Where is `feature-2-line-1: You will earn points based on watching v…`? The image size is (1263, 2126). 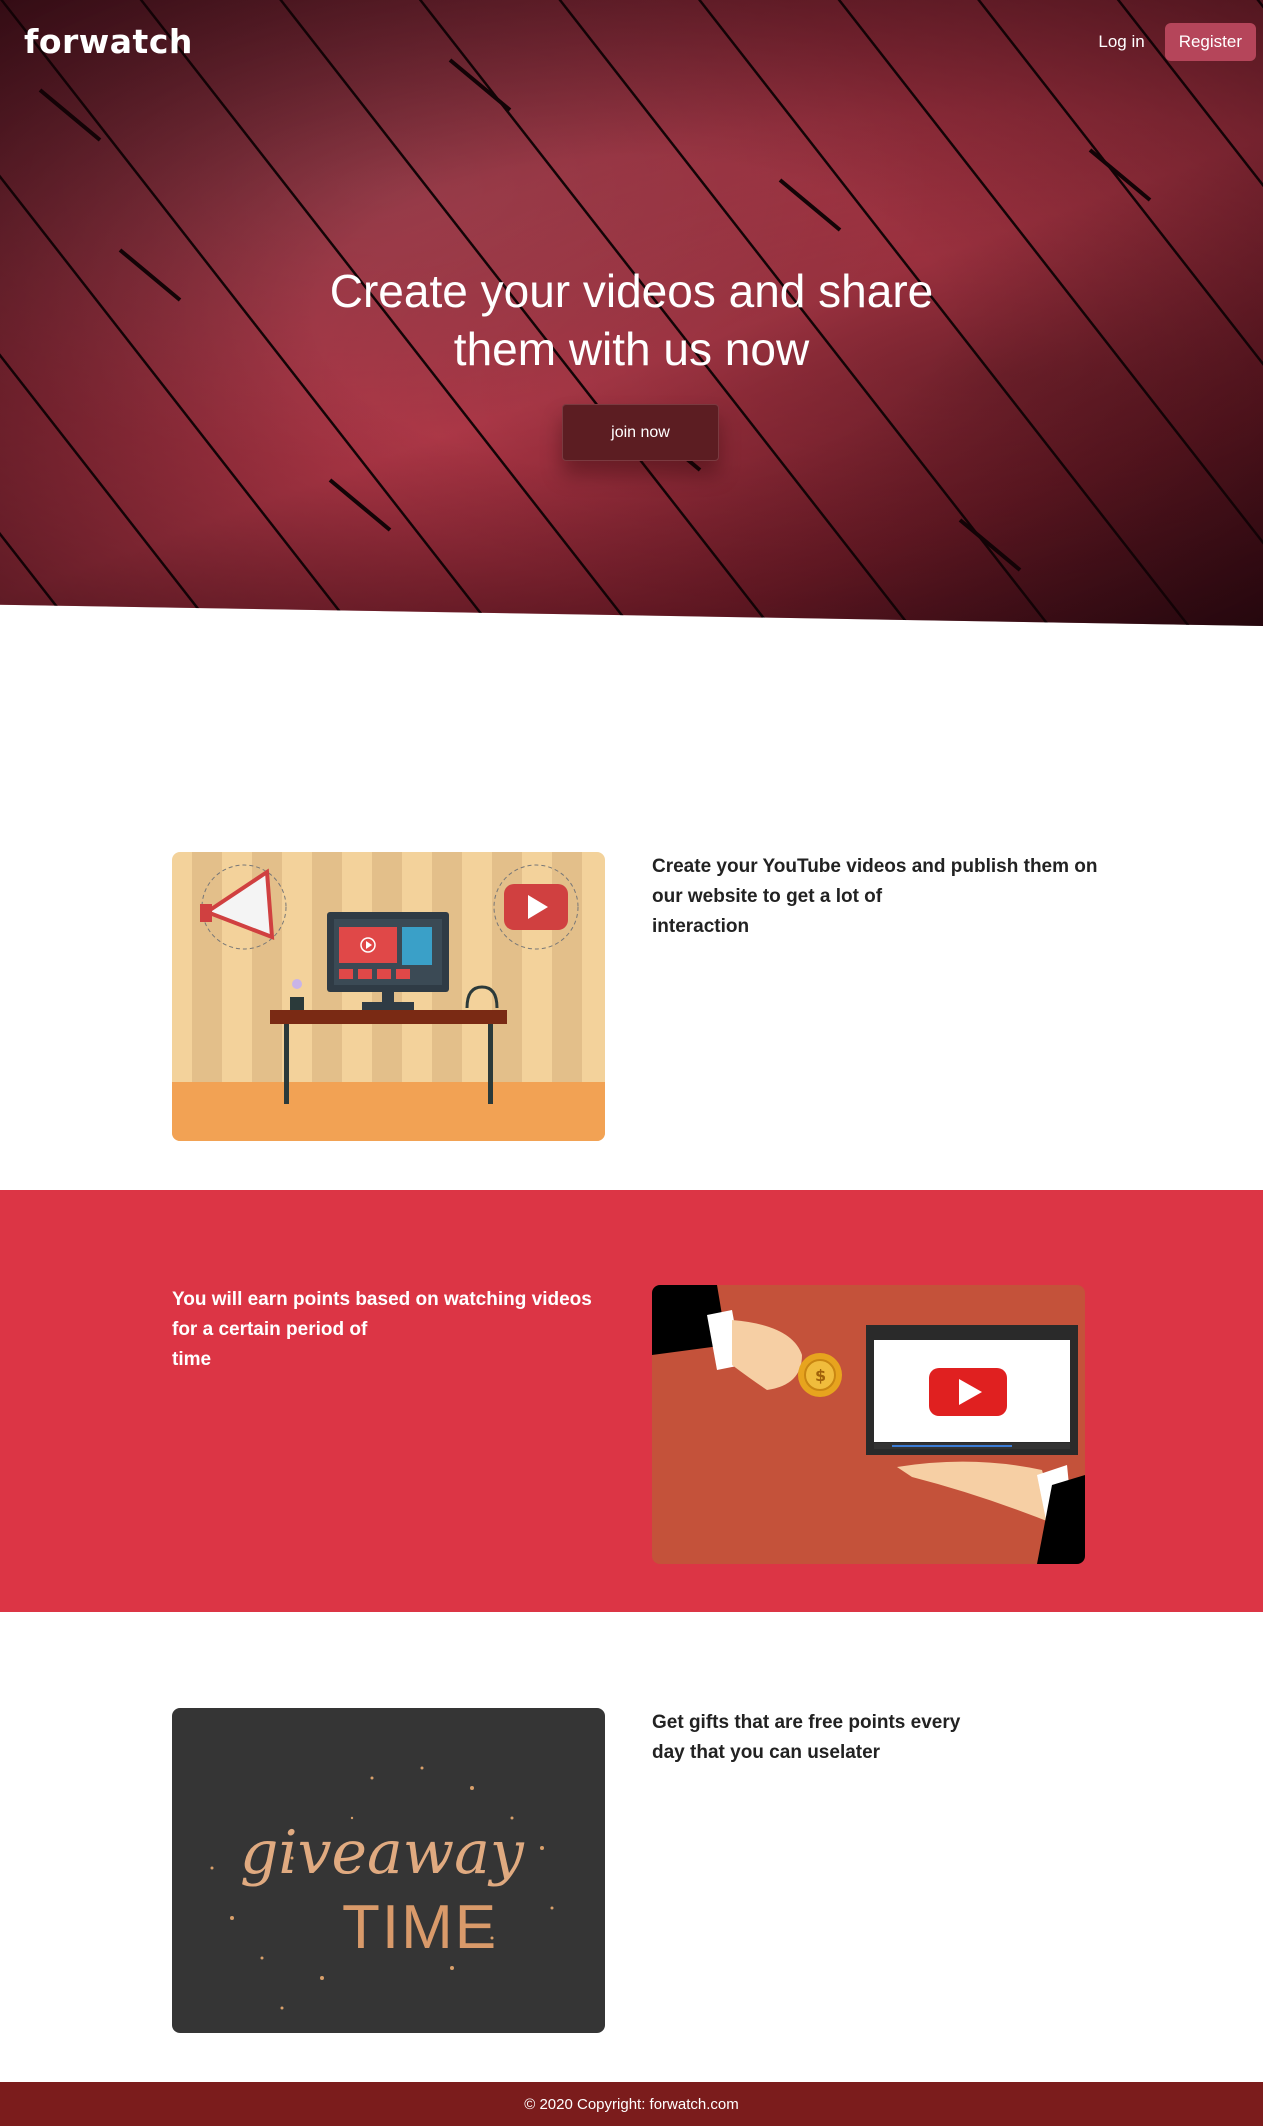
feature-2-line-1: You will earn points based on watching v… is located at coordinates (382, 1299).